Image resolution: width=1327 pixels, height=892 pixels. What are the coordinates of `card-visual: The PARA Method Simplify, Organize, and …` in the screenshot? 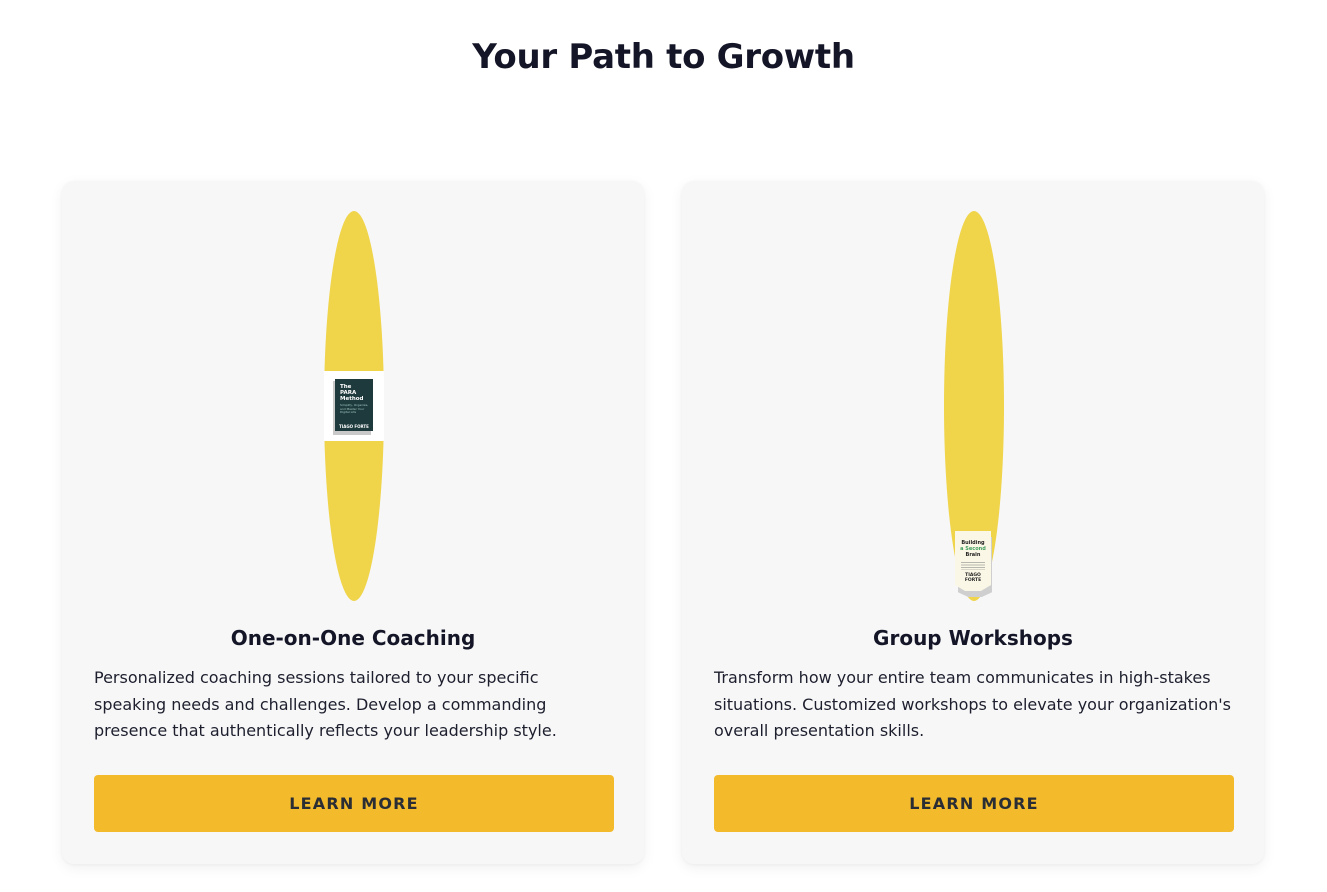 It's located at (354, 406).